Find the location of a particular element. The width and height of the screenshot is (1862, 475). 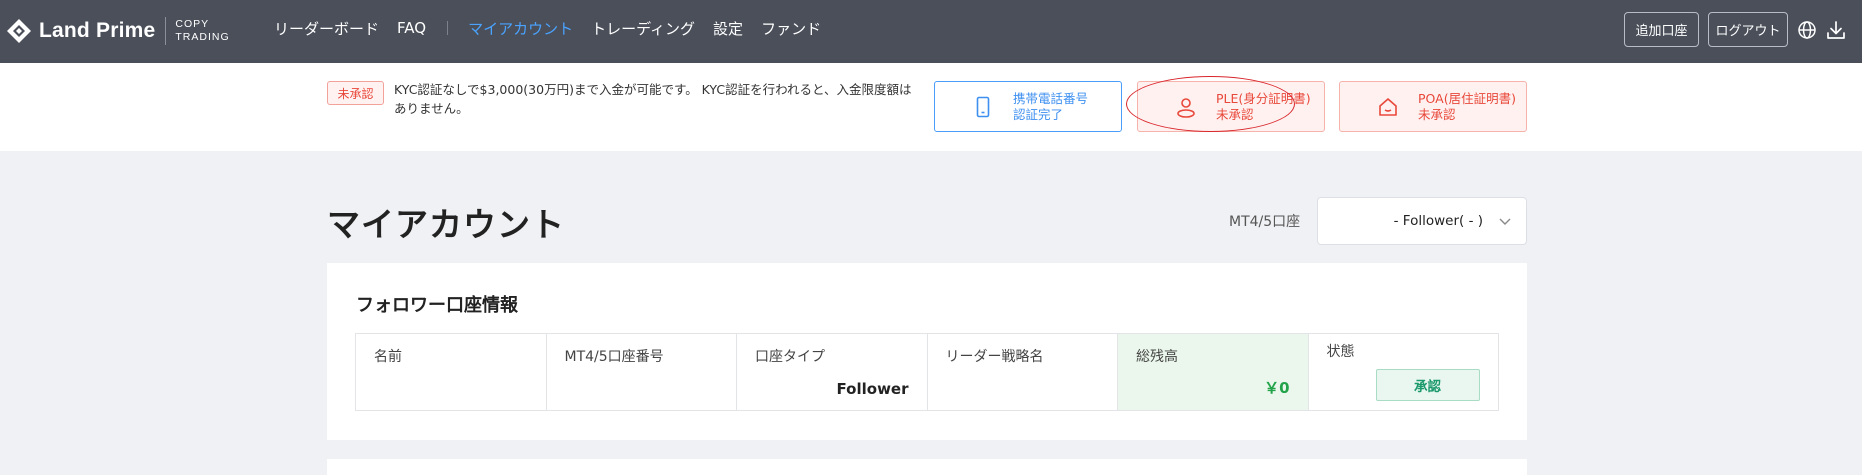

account-select-value: - Follower( - ) is located at coordinates (1438, 221).